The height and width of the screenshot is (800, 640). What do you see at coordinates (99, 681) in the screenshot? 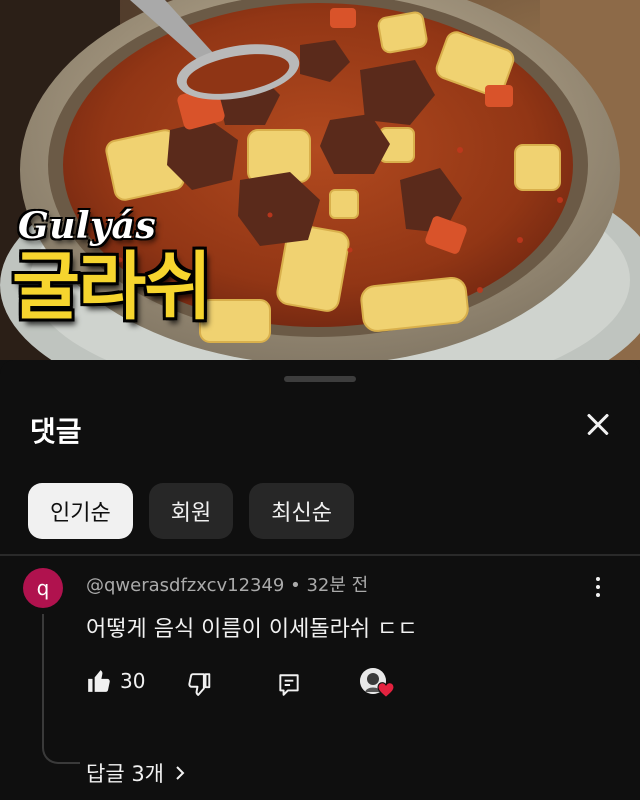
I see `thumbs-up-icon` at bounding box center [99, 681].